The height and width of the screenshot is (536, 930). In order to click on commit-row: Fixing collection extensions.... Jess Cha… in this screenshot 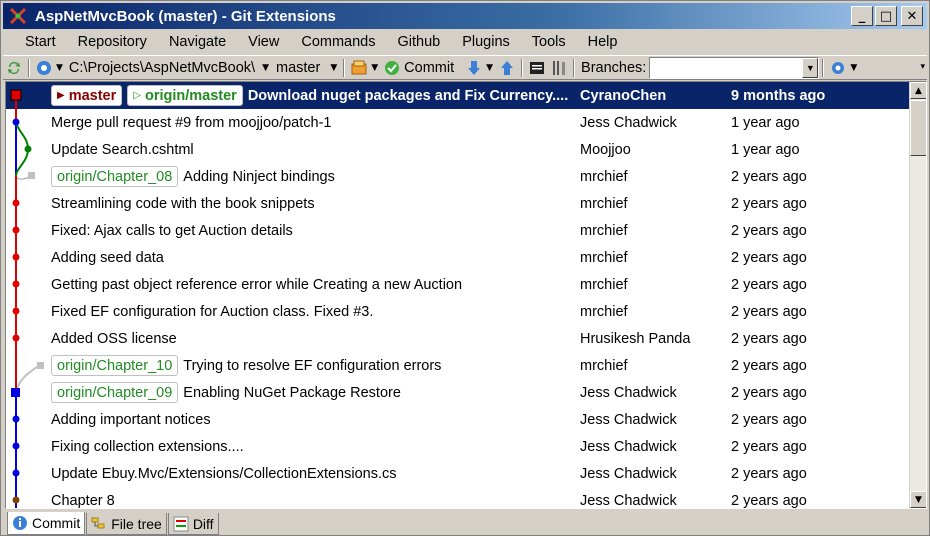, I will do `click(457, 446)`.